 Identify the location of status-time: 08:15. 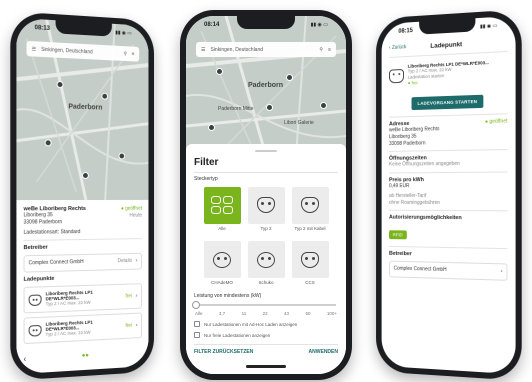
(405, 31).